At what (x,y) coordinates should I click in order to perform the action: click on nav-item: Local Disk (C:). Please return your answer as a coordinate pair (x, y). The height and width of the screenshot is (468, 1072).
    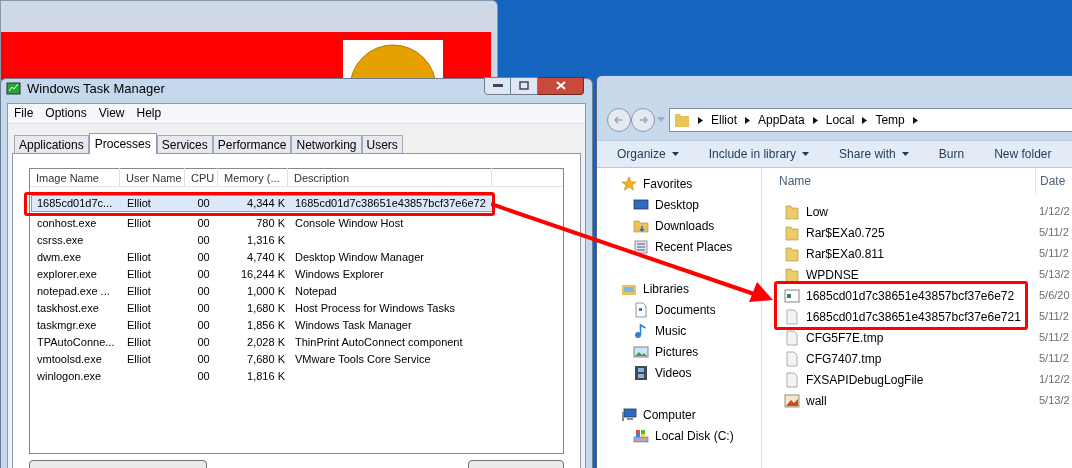
    Looking at the image, I should click on (683, 435).